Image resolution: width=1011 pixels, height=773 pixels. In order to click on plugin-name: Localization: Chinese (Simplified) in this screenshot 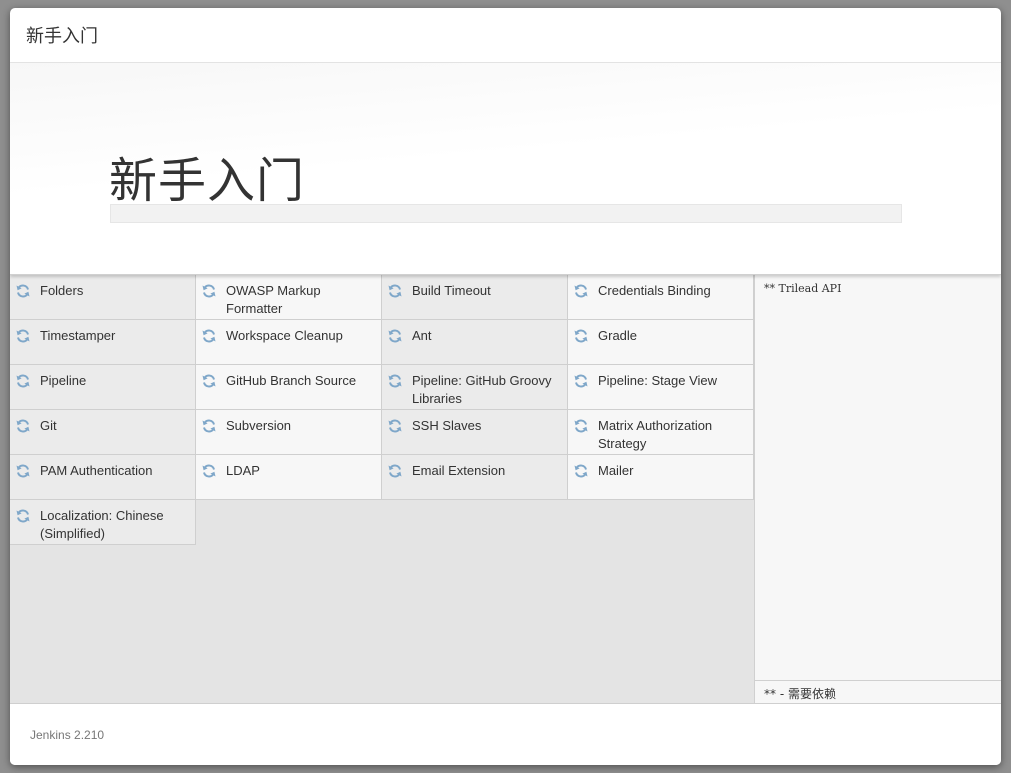, I will do `click(102, 524)`.